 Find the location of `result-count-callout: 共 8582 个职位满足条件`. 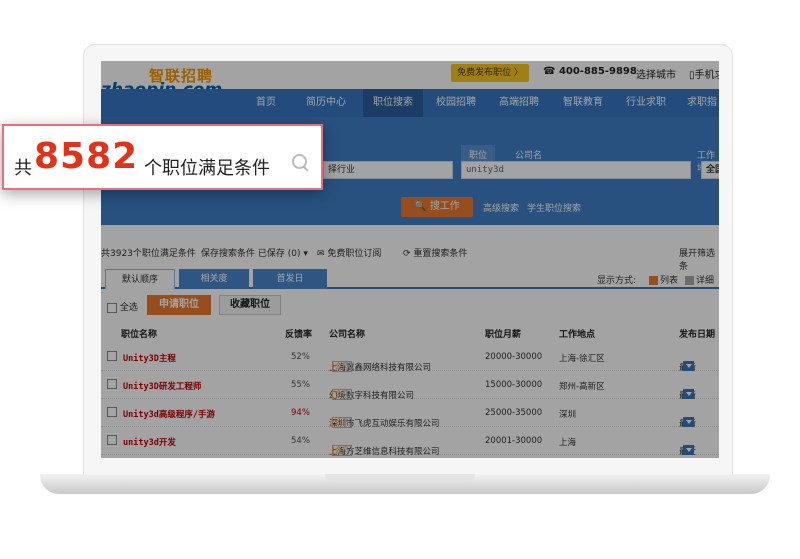

result-count-callout: 共 8582 个职位满足条件 is located at coordinates (162, 157).